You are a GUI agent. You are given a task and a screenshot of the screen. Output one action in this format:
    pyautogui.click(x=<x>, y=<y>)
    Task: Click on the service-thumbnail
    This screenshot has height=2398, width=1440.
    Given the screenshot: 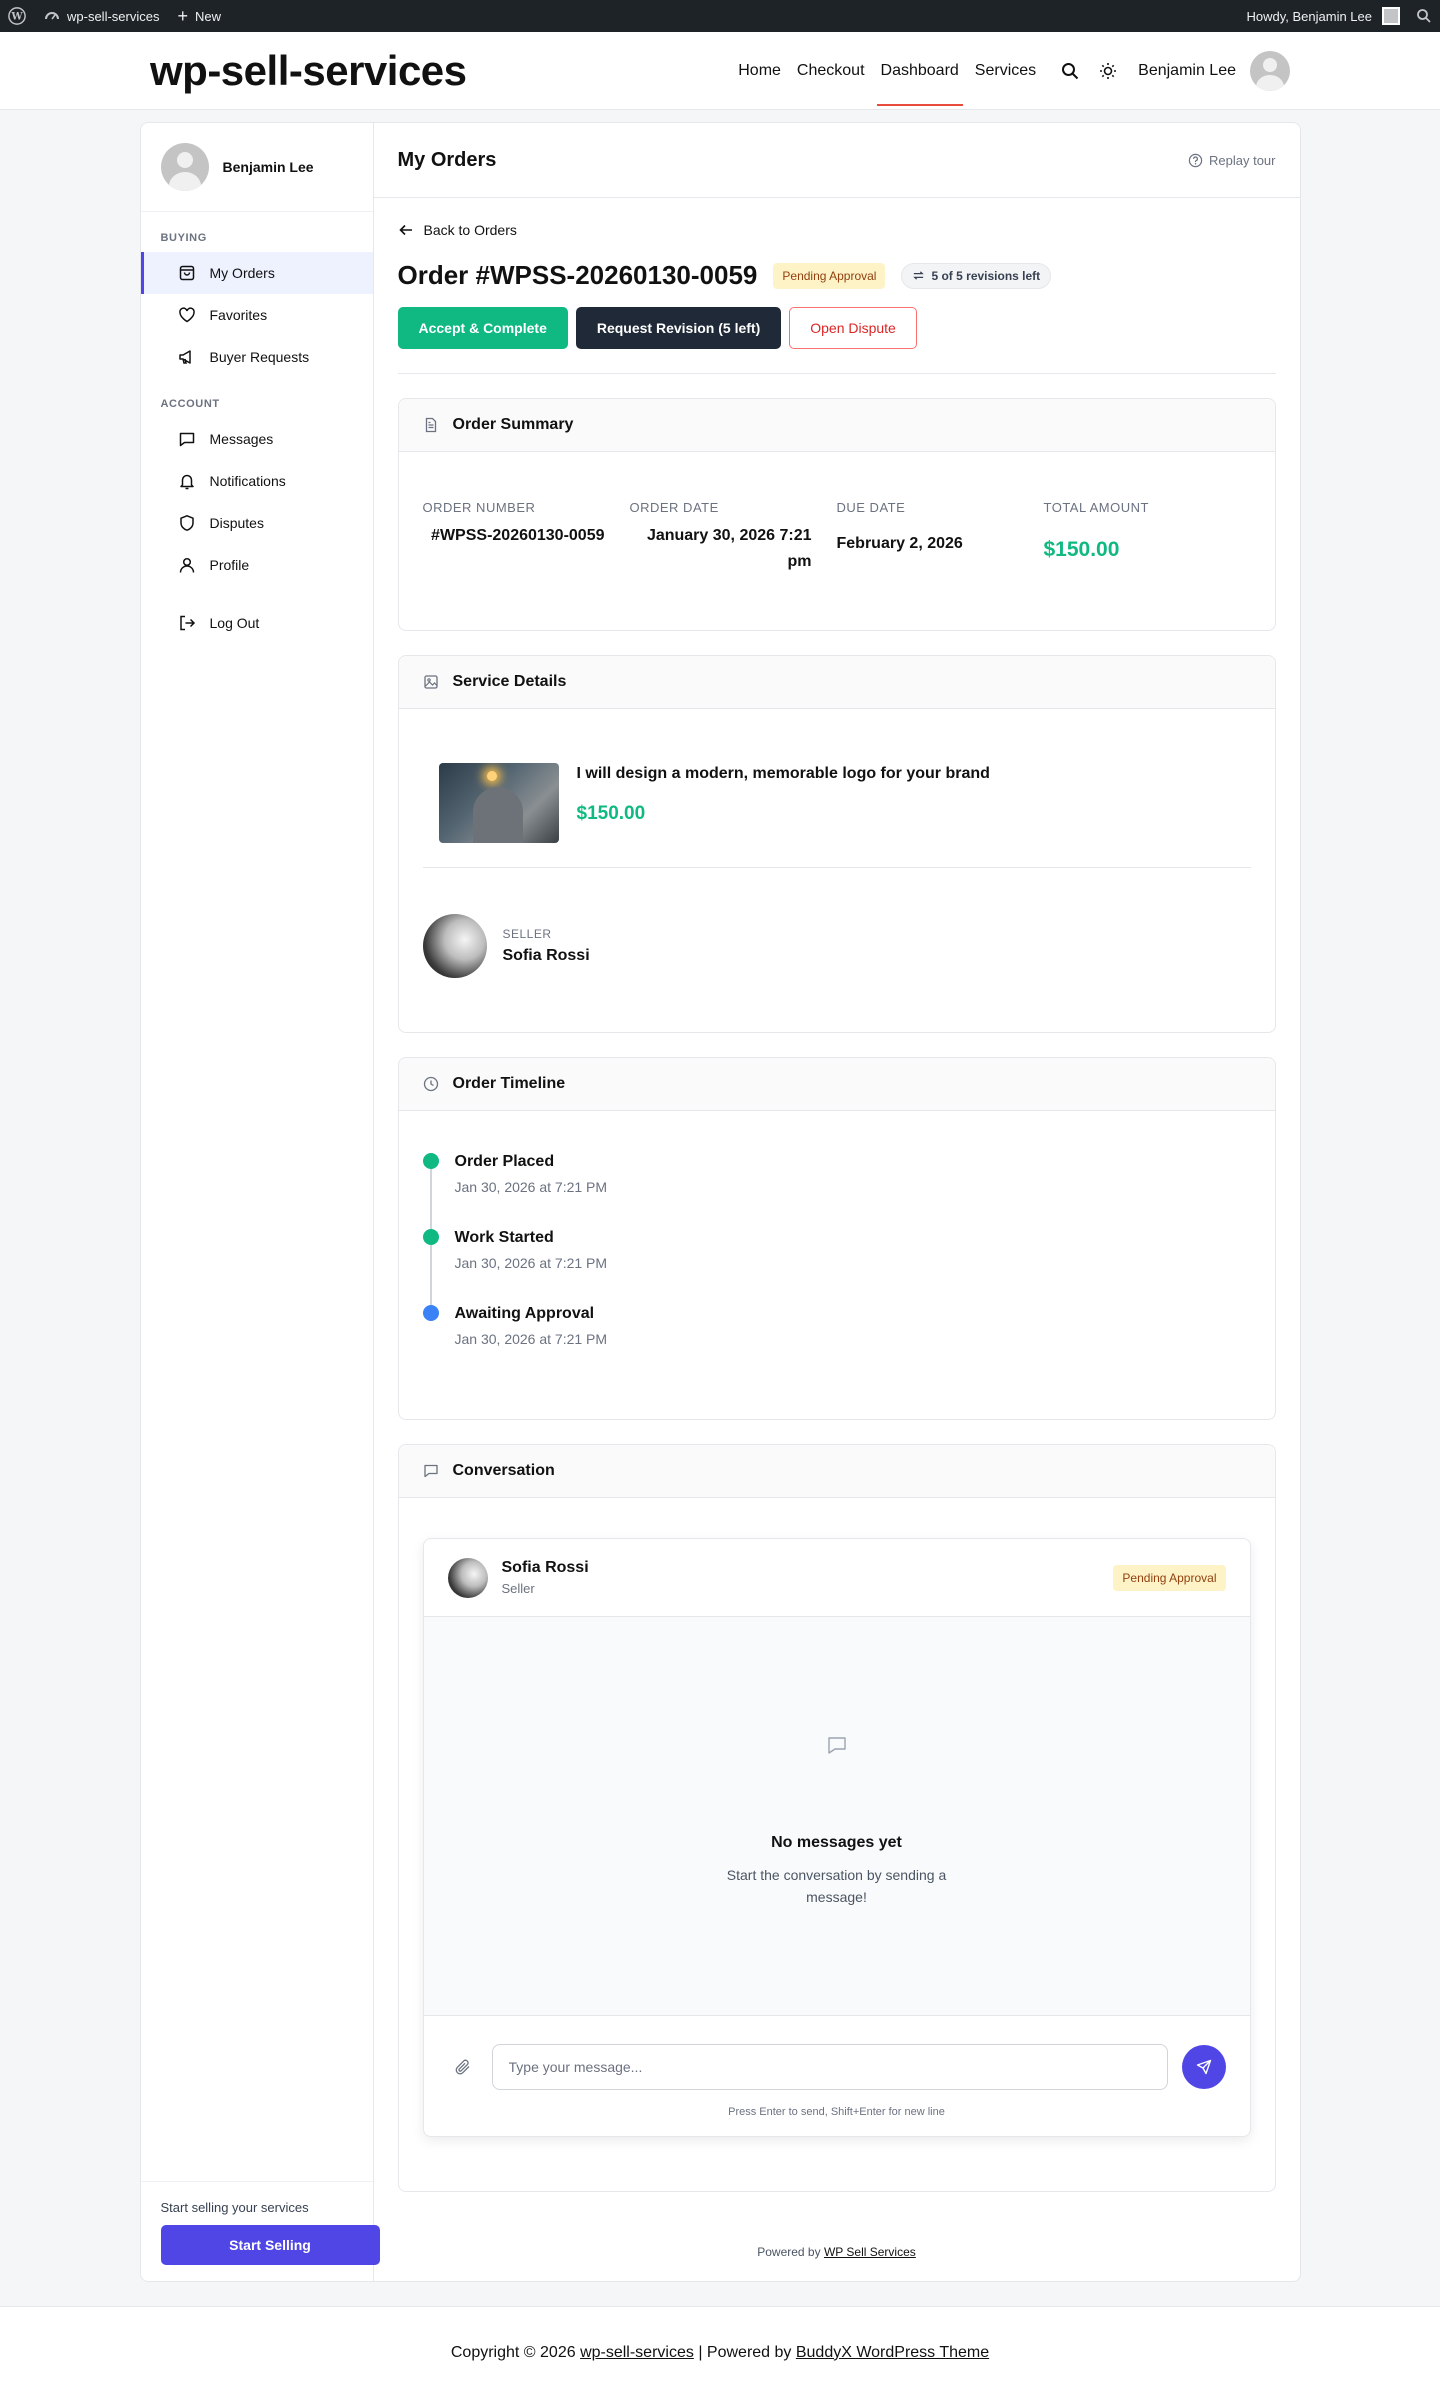 What is the action you would take?
    pyautogui.click(x=498, y=803)
    